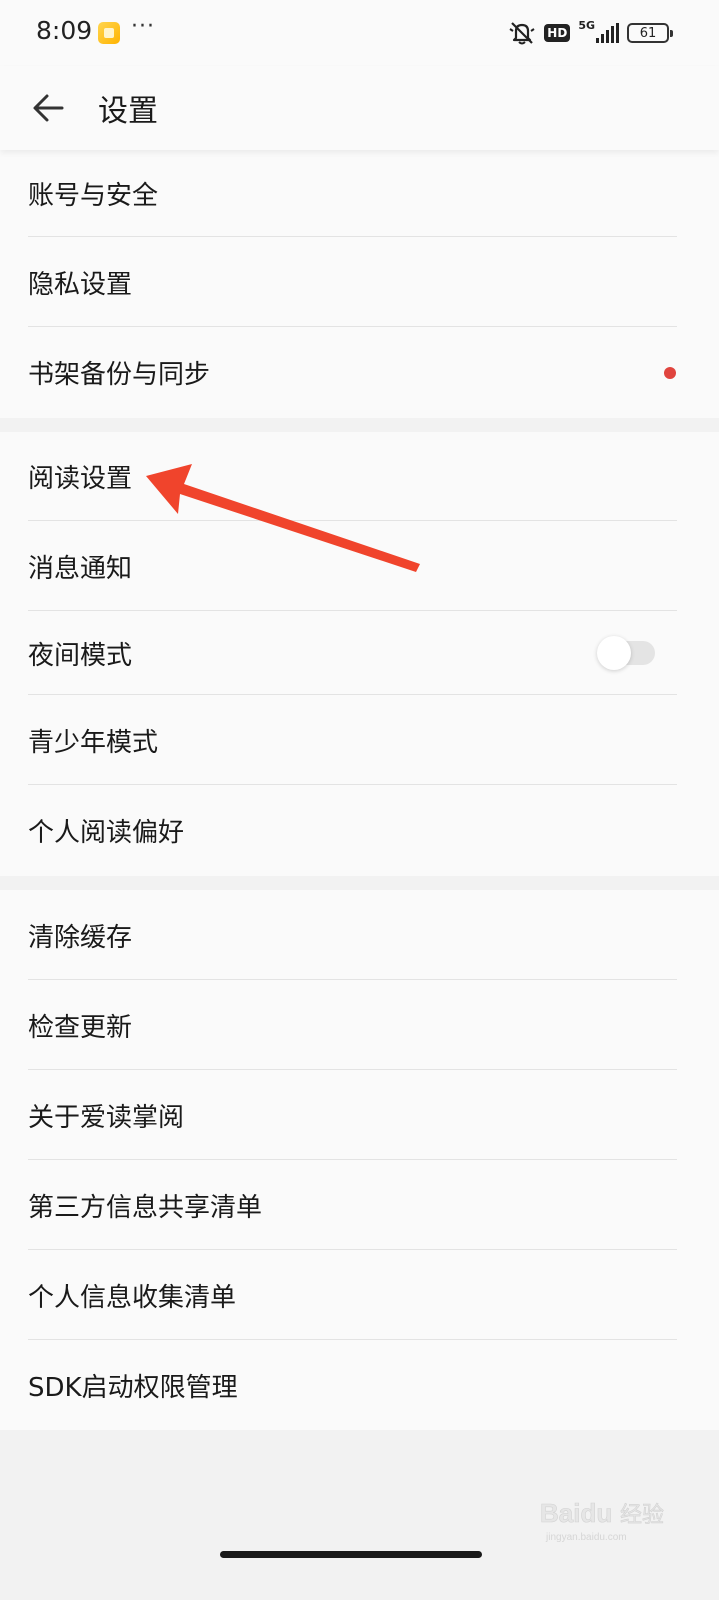 The image size is (719, 1600). What do you see at coordinates (143, 26) in the screenshot?
I see `more-notifications-icon: ···` at bounding box center [143, 26].